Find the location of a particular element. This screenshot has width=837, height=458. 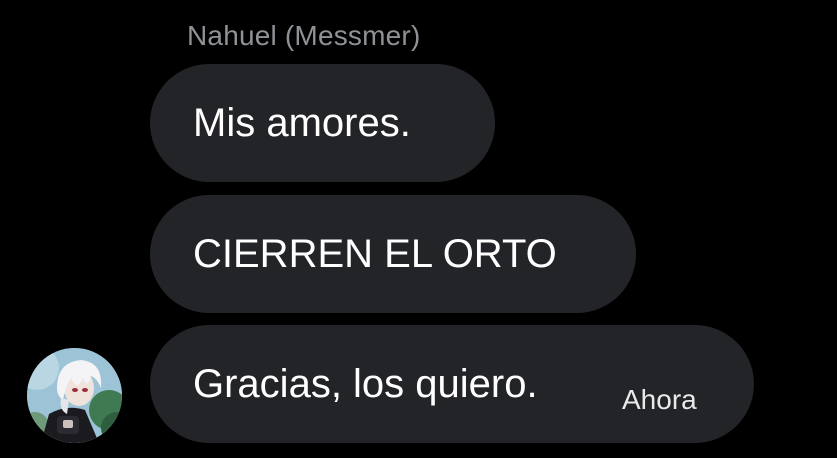

message-timestamp: Ahora is located at coordinates (659, 399).